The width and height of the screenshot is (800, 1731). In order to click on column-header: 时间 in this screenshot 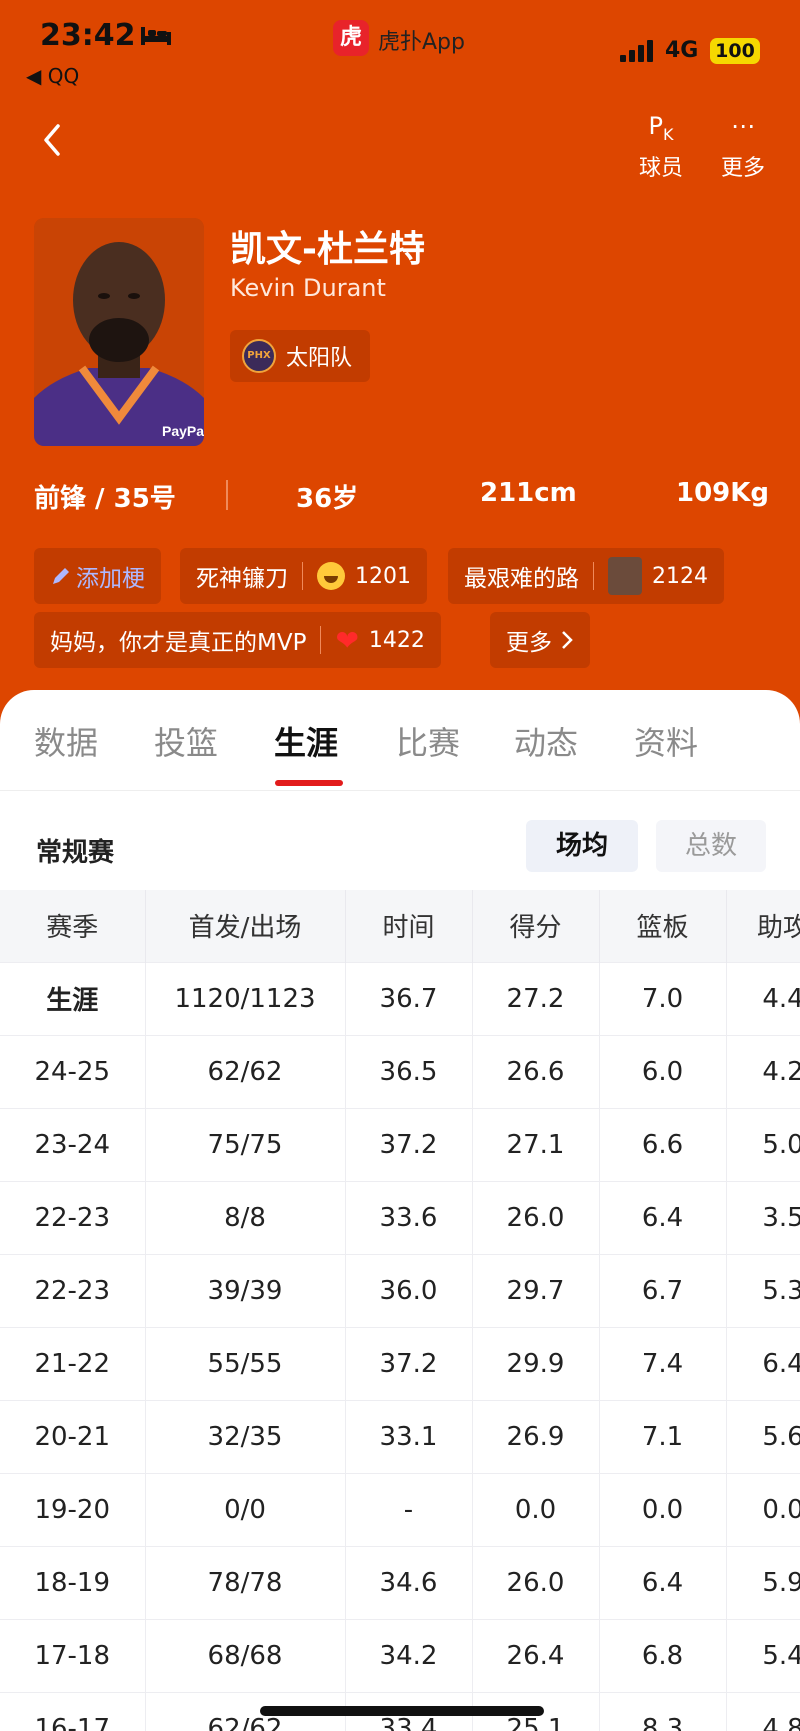, I will do `click(409, 926)`.